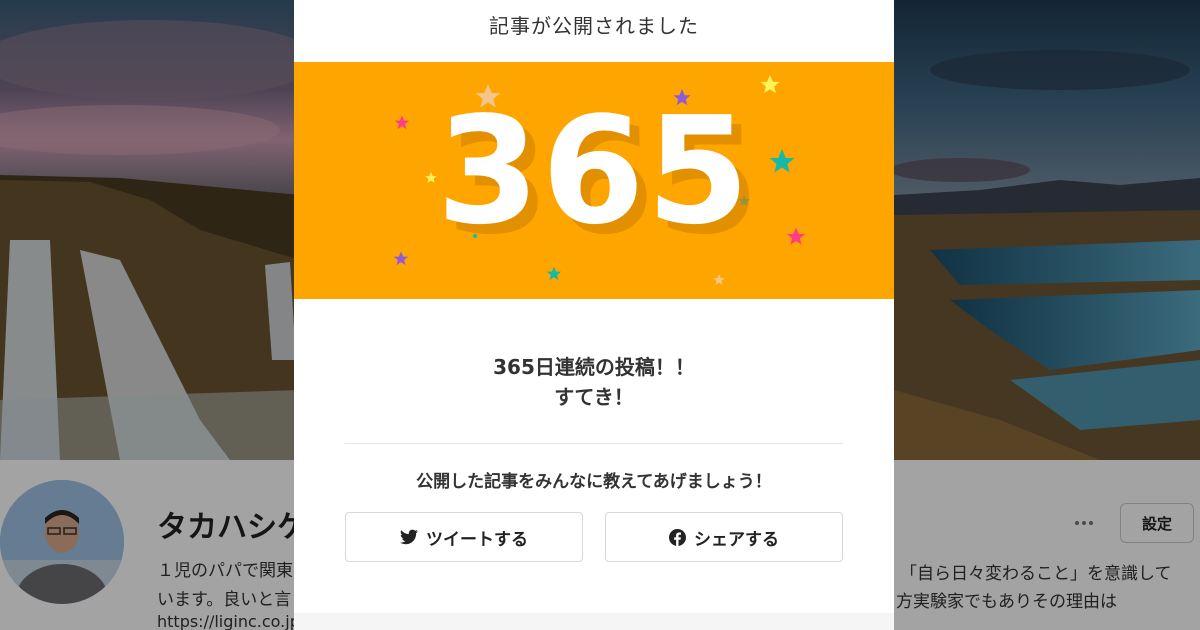 The width and height of the screenshot is (1200, 630). Describe the element at coordinates (477, 539) in the screenshot. I see `tweet-button-label: ツイートする` at that location.